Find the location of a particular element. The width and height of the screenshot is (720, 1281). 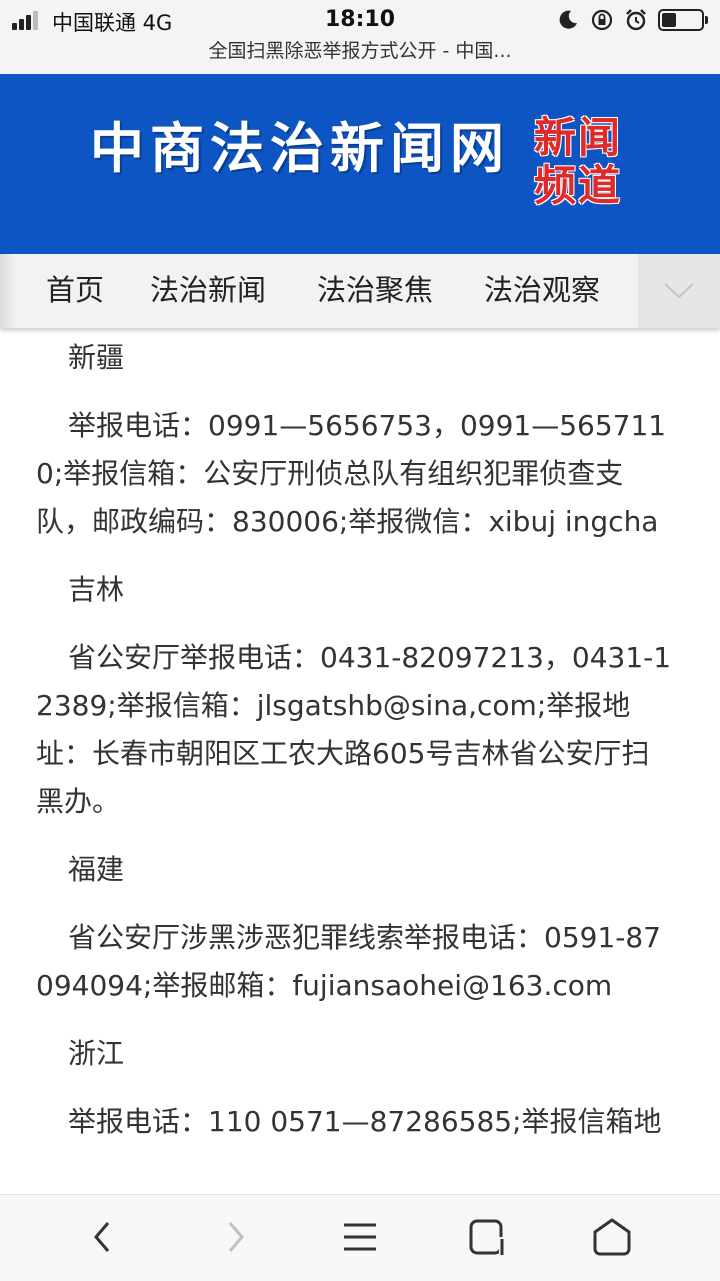

menu-icon is located at coordinates (360, 1237).